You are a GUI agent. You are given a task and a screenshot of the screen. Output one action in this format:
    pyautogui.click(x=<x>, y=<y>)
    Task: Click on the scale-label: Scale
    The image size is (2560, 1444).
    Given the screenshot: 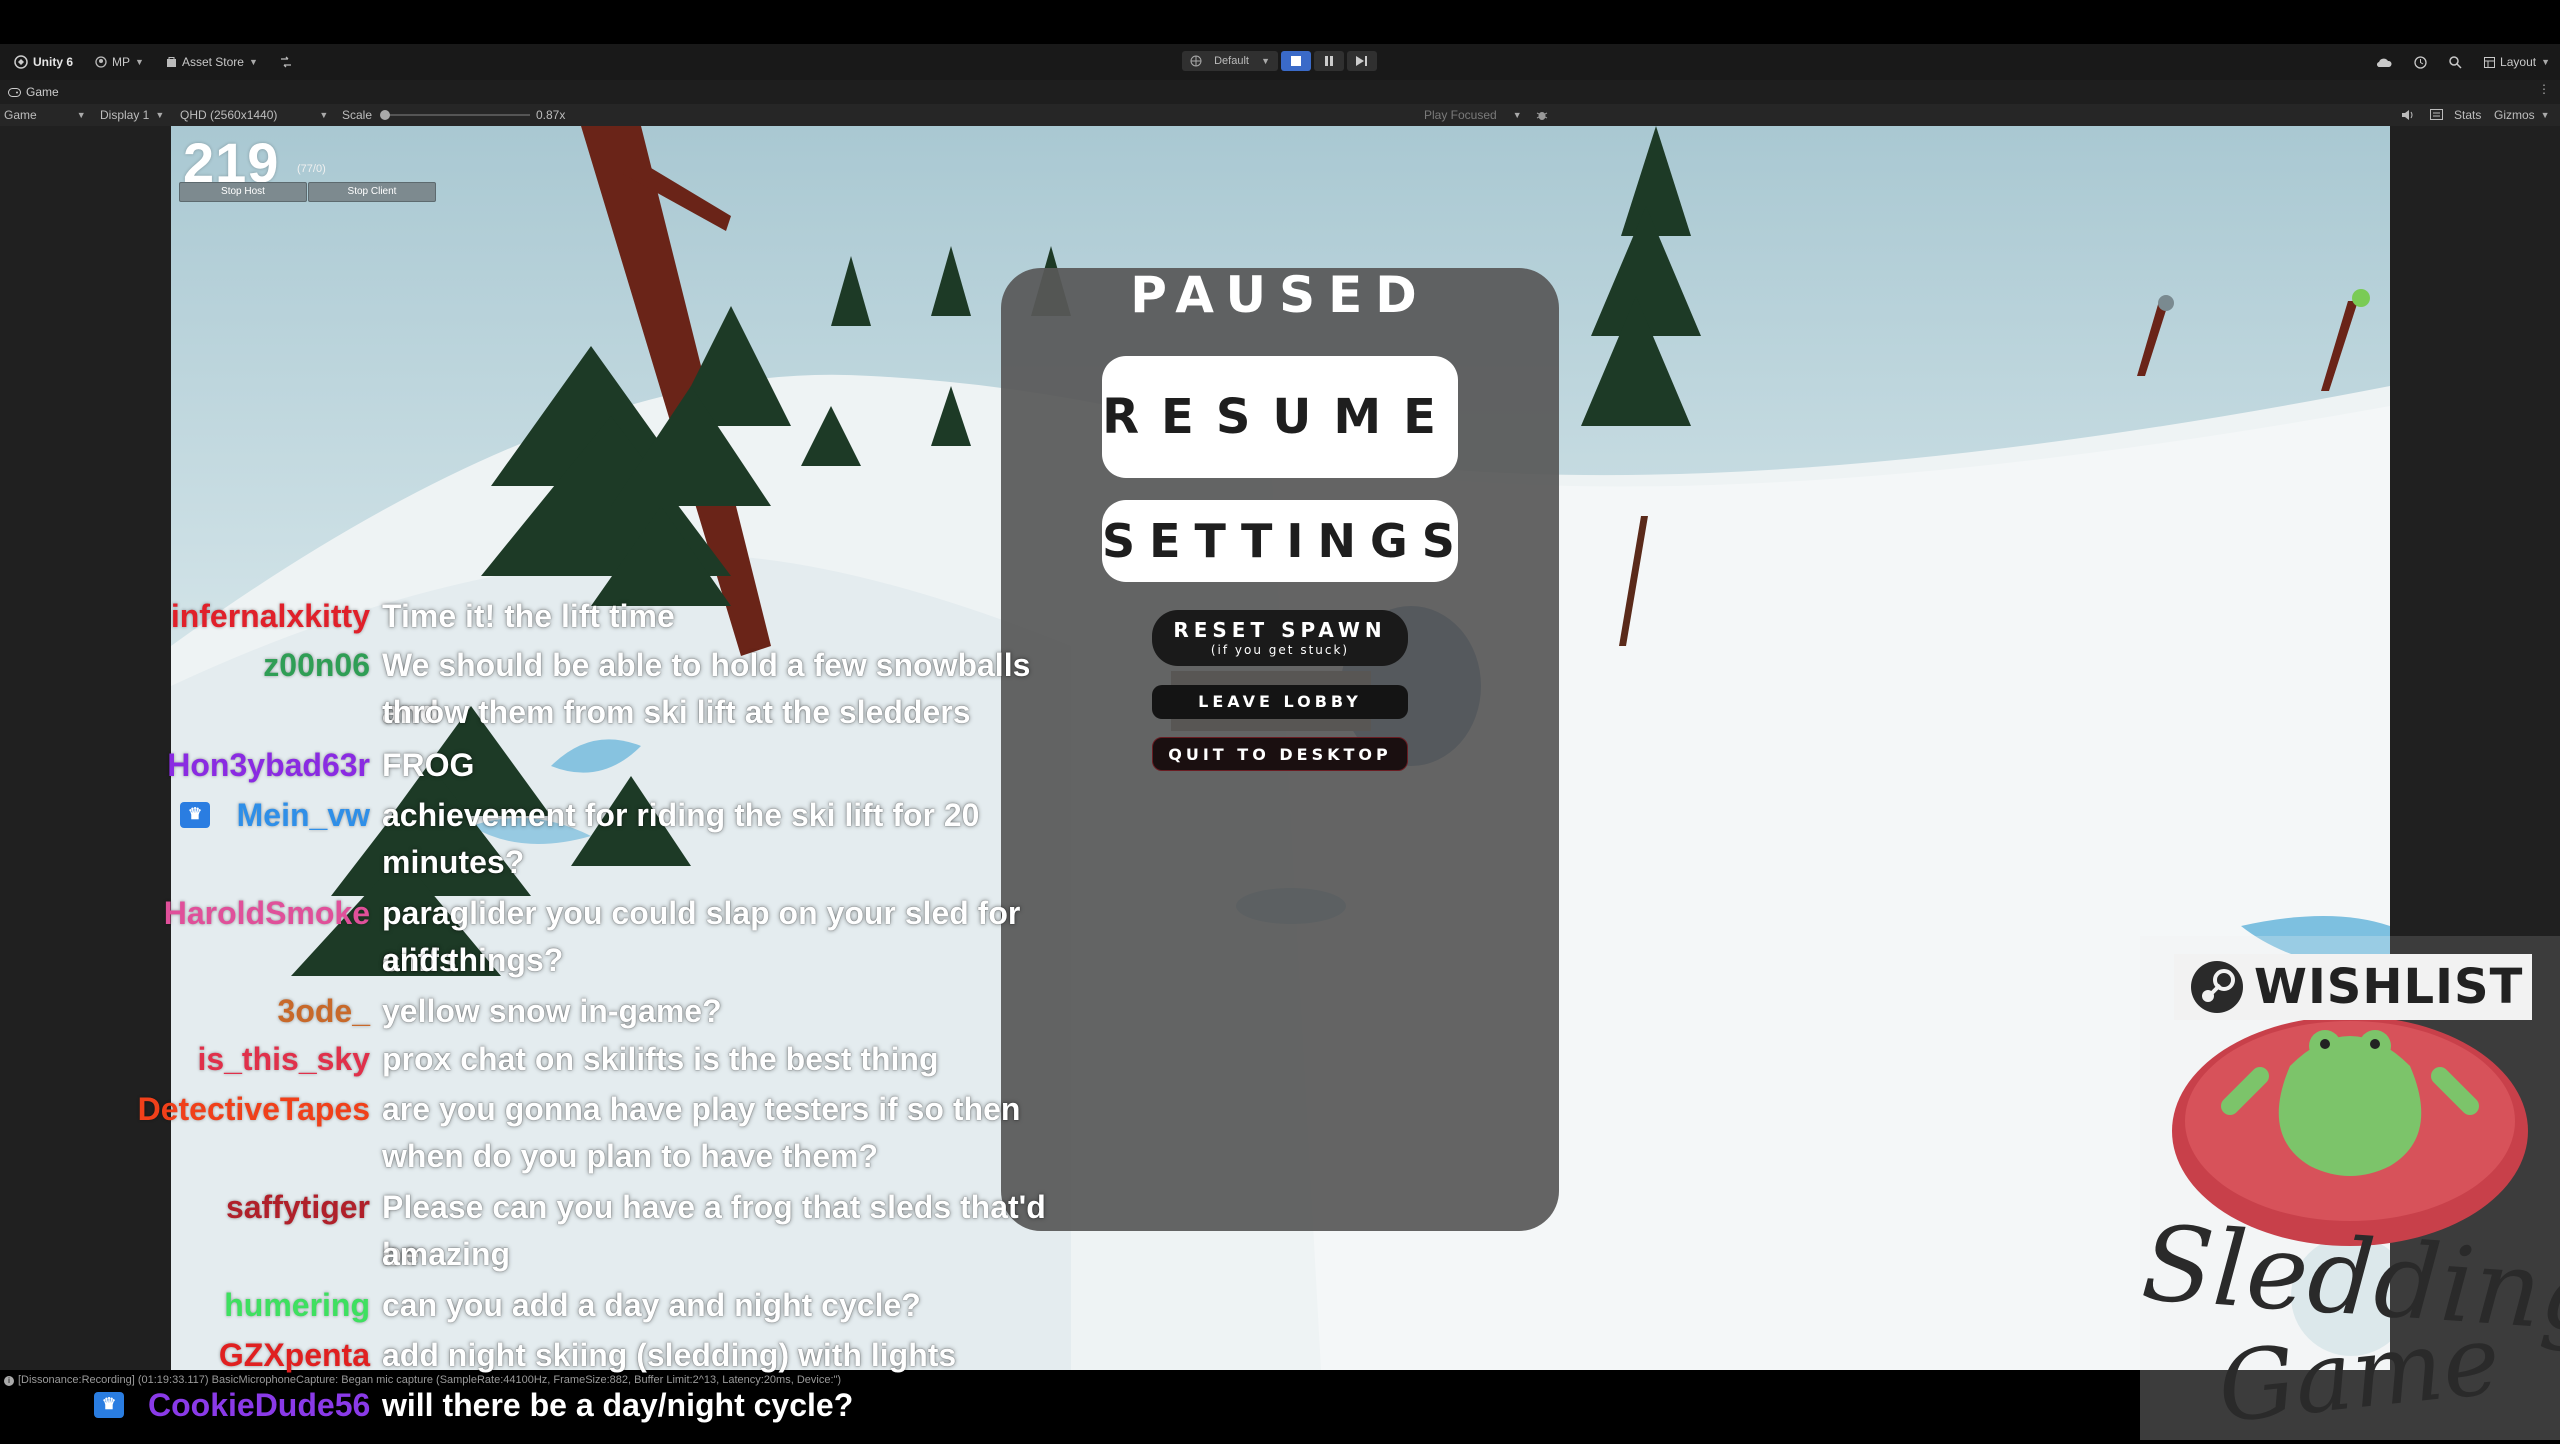 What is the action you would take?
    pyautogui.click(x=357, y=115)
    